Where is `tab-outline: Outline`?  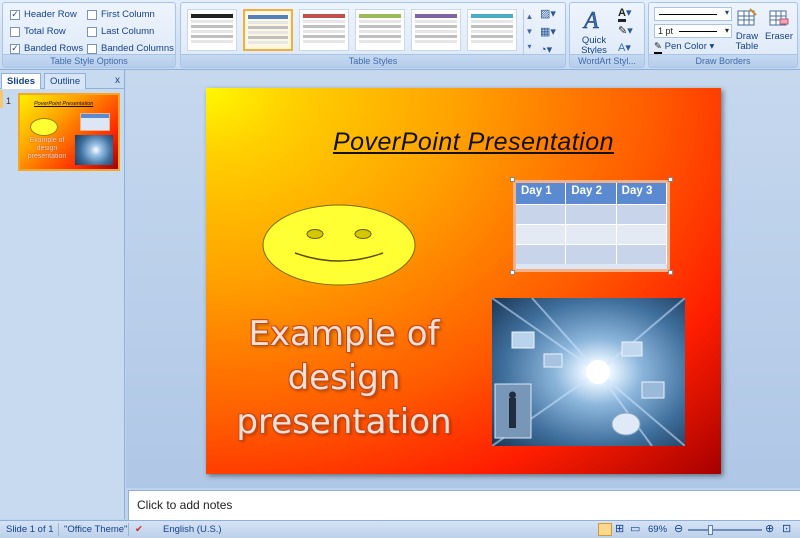 tab-outline: Outline is located at coordinates (65, 81).